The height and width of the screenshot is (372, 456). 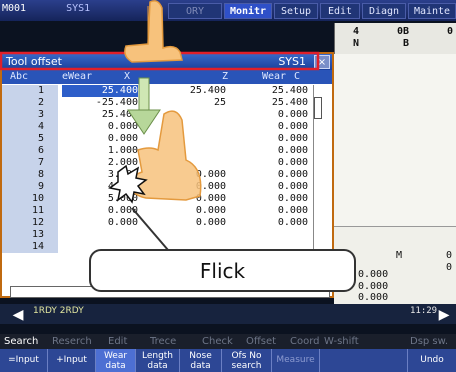 I want to click on tab-mainte: Mainte, so click(x=432, y=11).